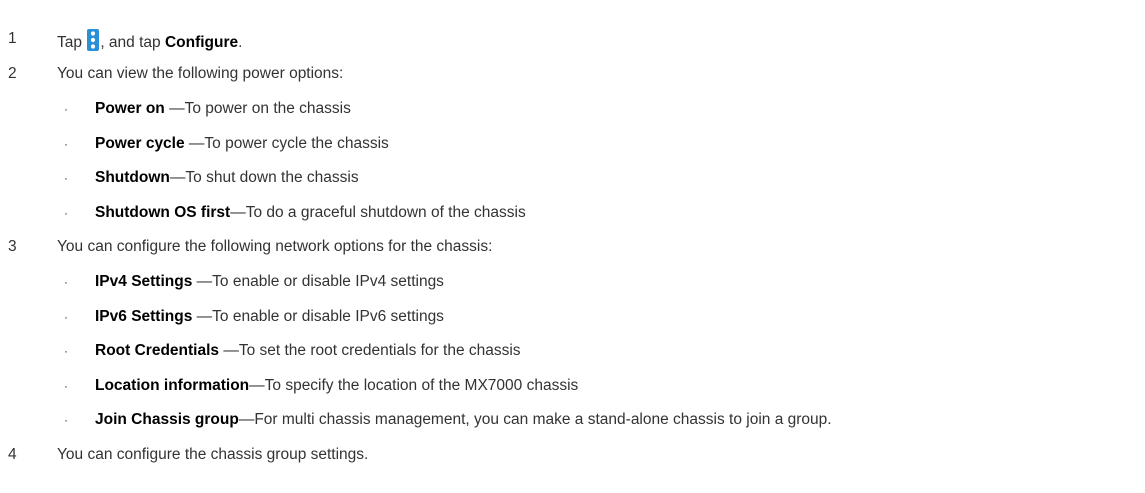  I want to click on bullet-desc: —To shut down the chassis, so click(264, 177).